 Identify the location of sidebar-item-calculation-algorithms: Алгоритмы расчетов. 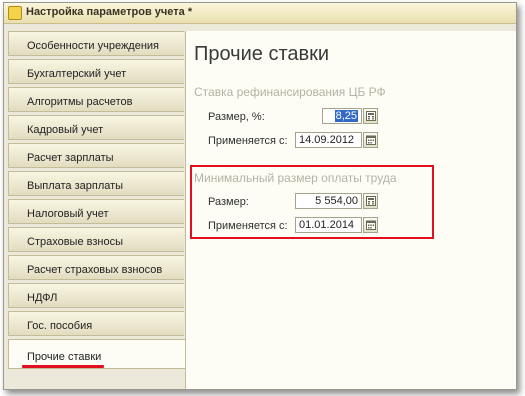
(96, 99).